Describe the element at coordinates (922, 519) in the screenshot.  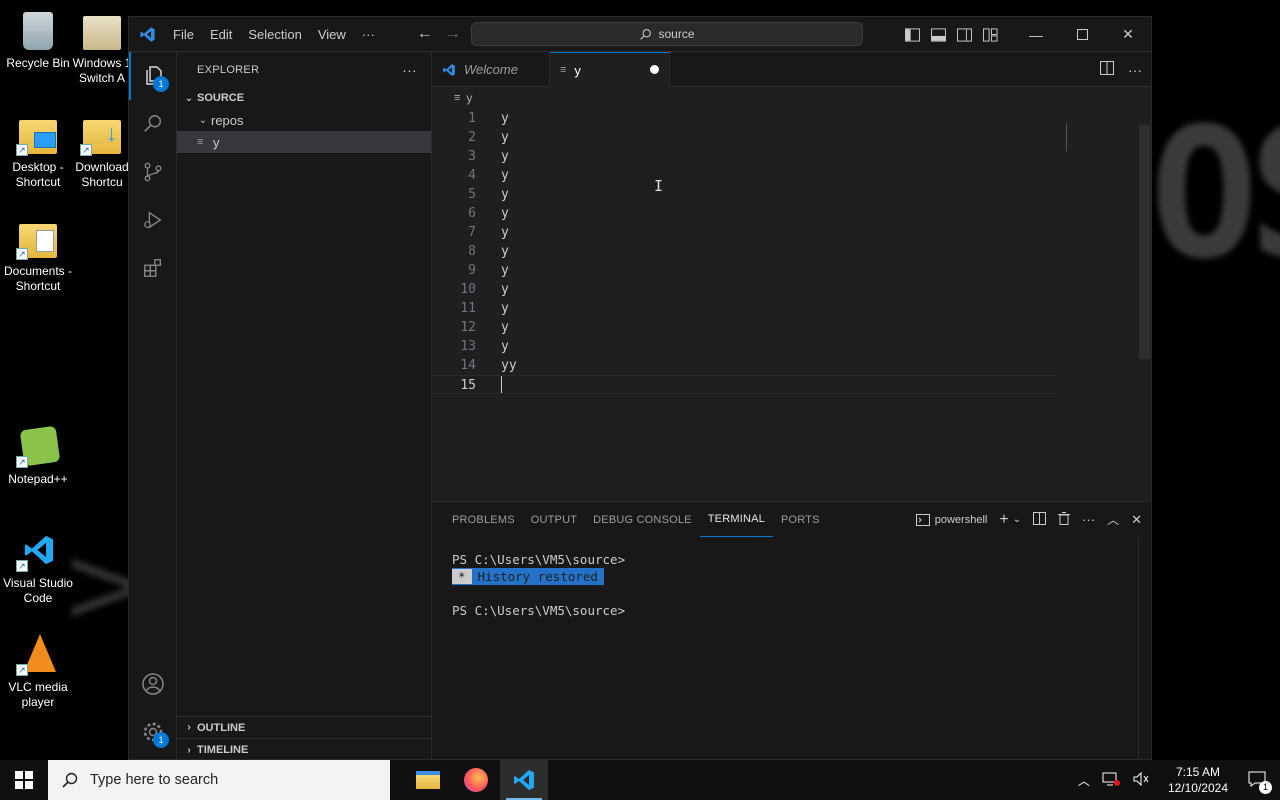
I see `terminal-icon` at that location.